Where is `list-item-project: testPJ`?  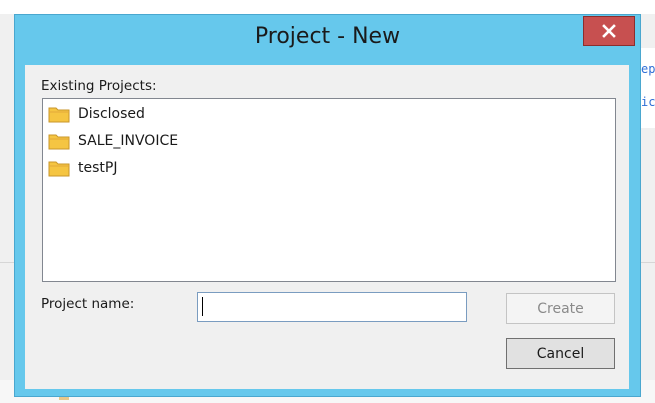 list-item-project: testPJ is located at coordinates (82, 168).